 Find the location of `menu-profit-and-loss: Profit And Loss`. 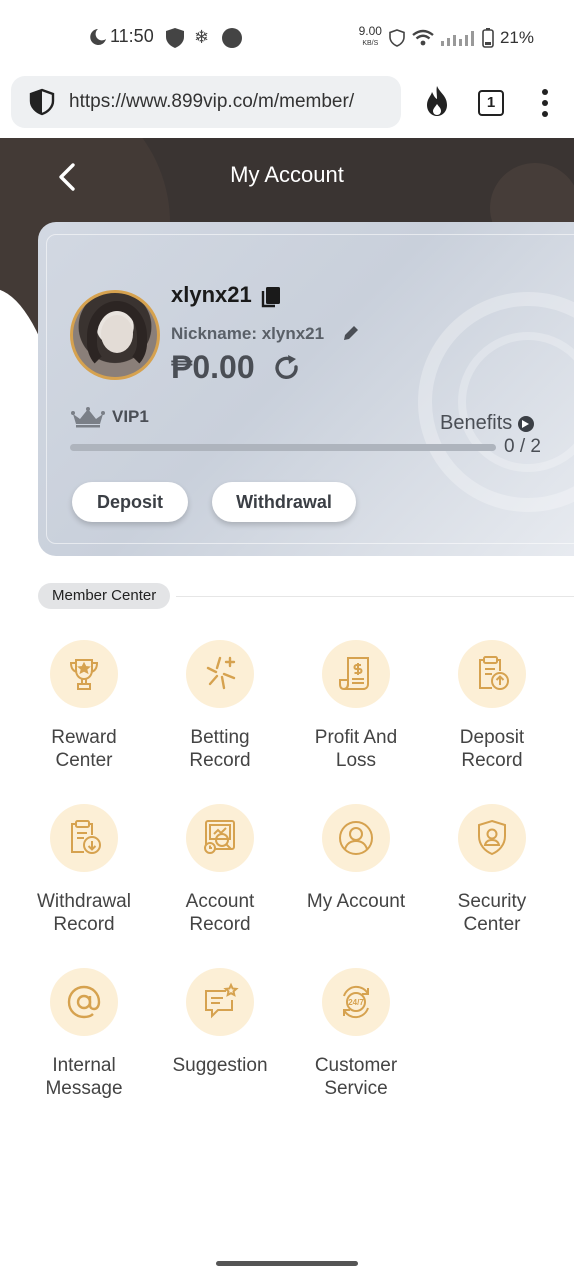

menu-profit-and-loss: Profit And Loss is located at coordinates (356, 706).